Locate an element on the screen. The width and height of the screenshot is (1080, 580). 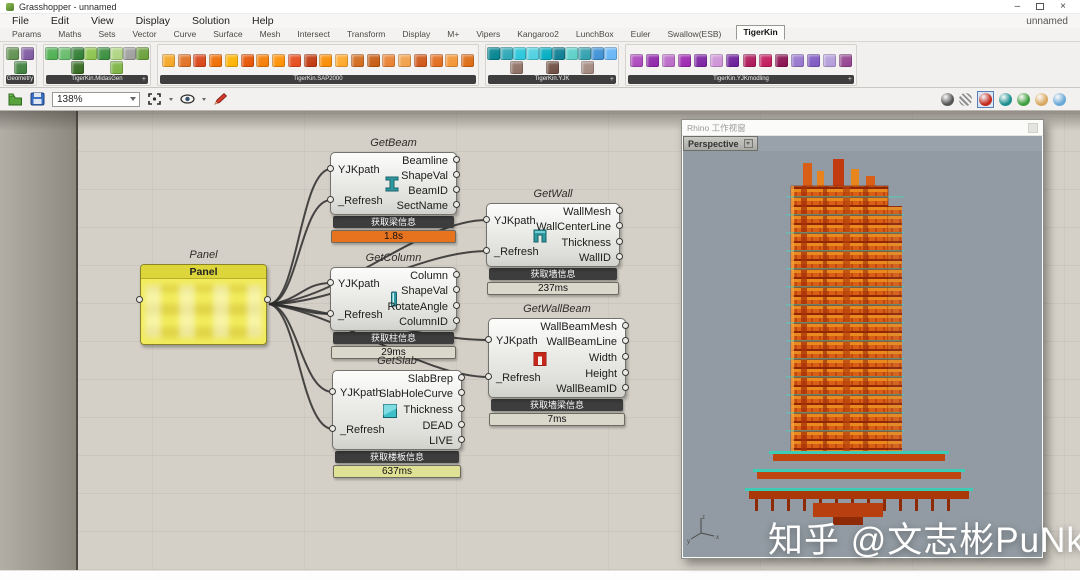
save-file-icon is located at coordinates (37, 99).